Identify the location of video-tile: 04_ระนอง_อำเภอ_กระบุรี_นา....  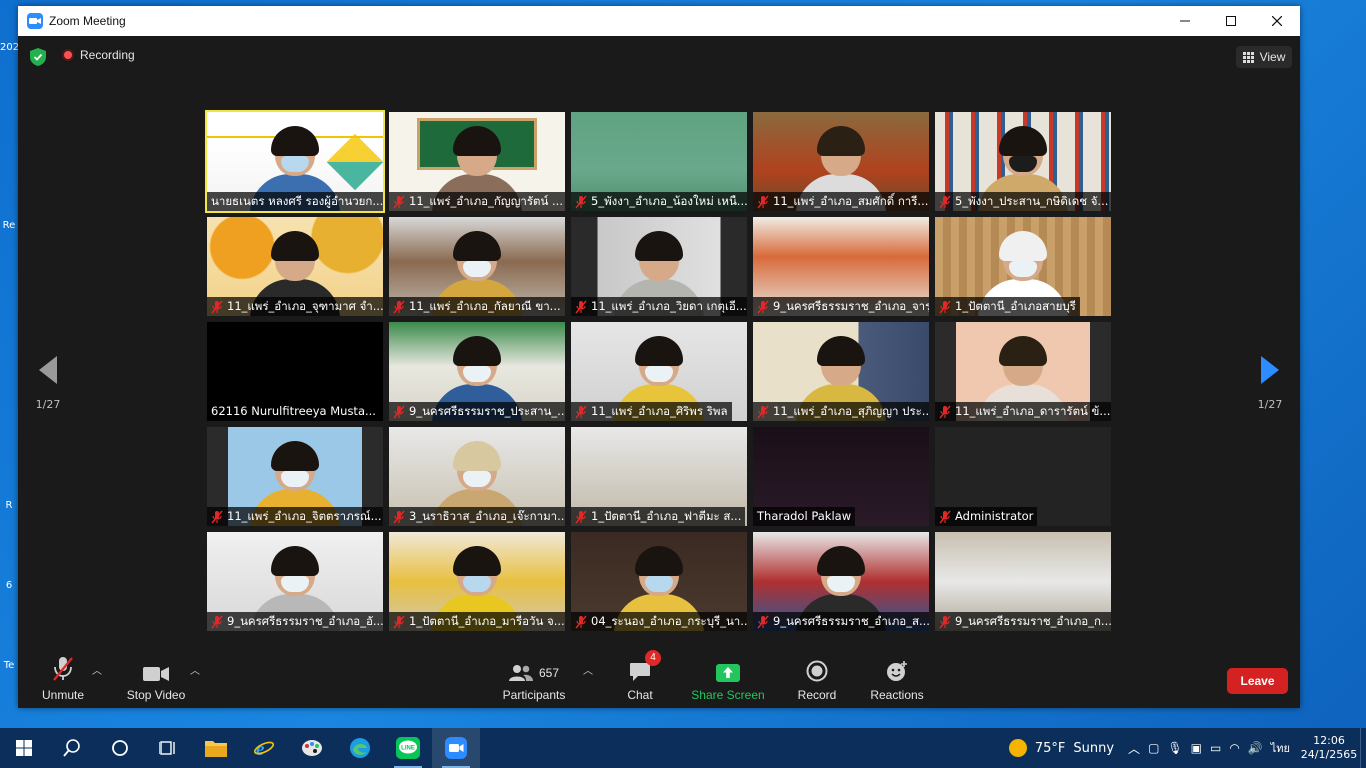
(659, 581).